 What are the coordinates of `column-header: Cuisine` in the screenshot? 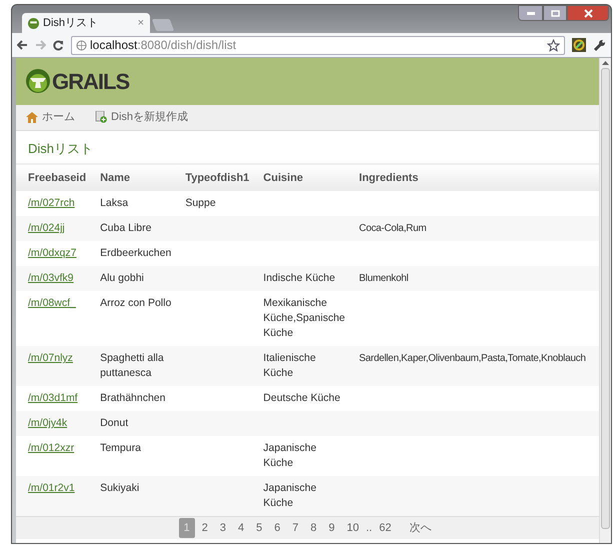 It's located at (303, 178).